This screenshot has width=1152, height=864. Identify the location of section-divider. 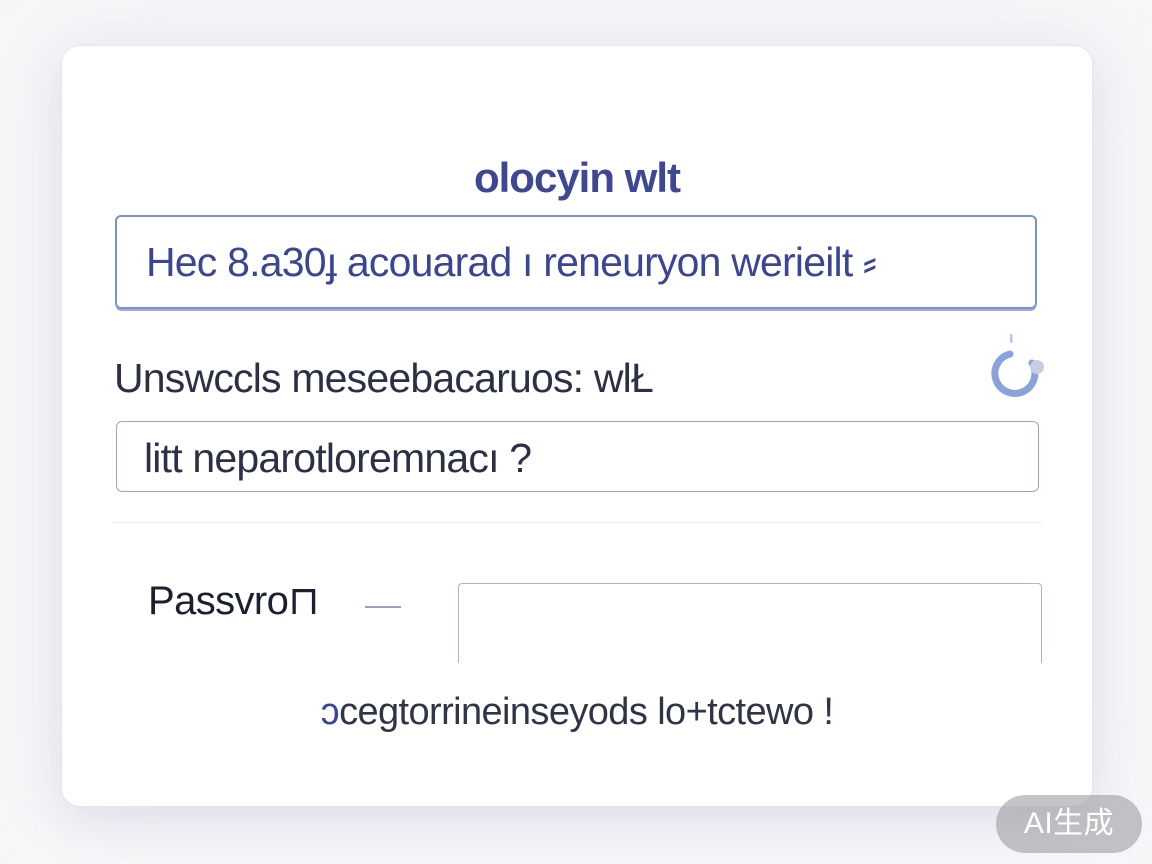
(577, 522).